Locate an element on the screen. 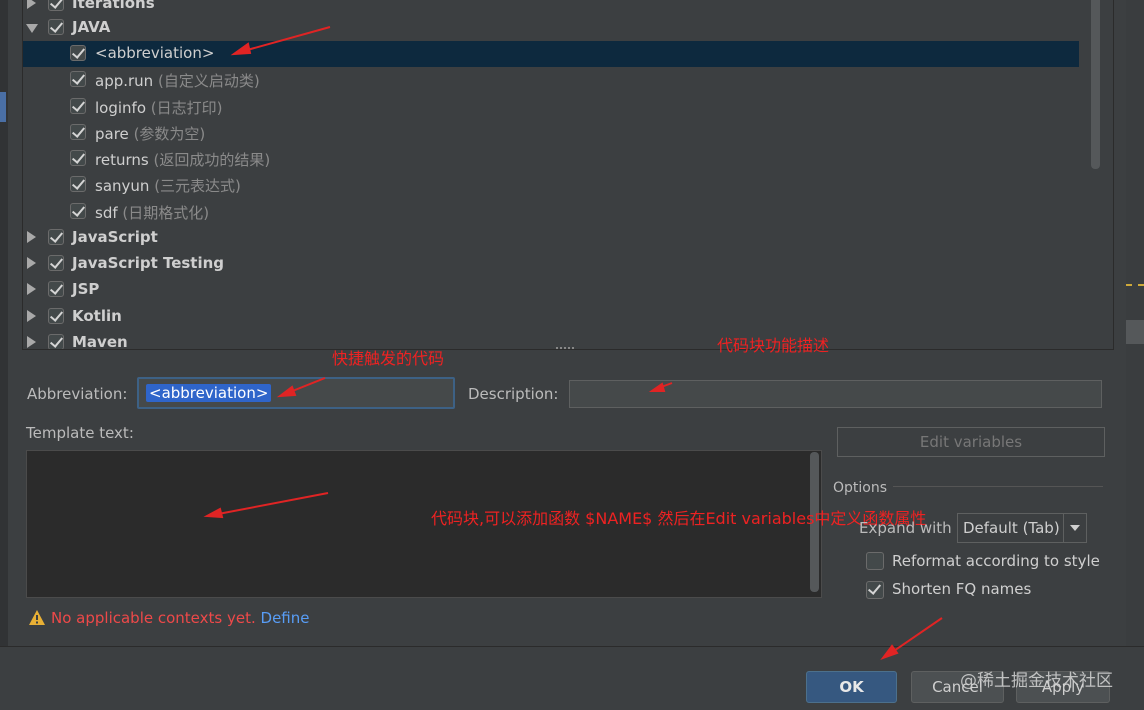 The image size is (1144, 710). ok-button: OK is located at coordinates (851, 687).